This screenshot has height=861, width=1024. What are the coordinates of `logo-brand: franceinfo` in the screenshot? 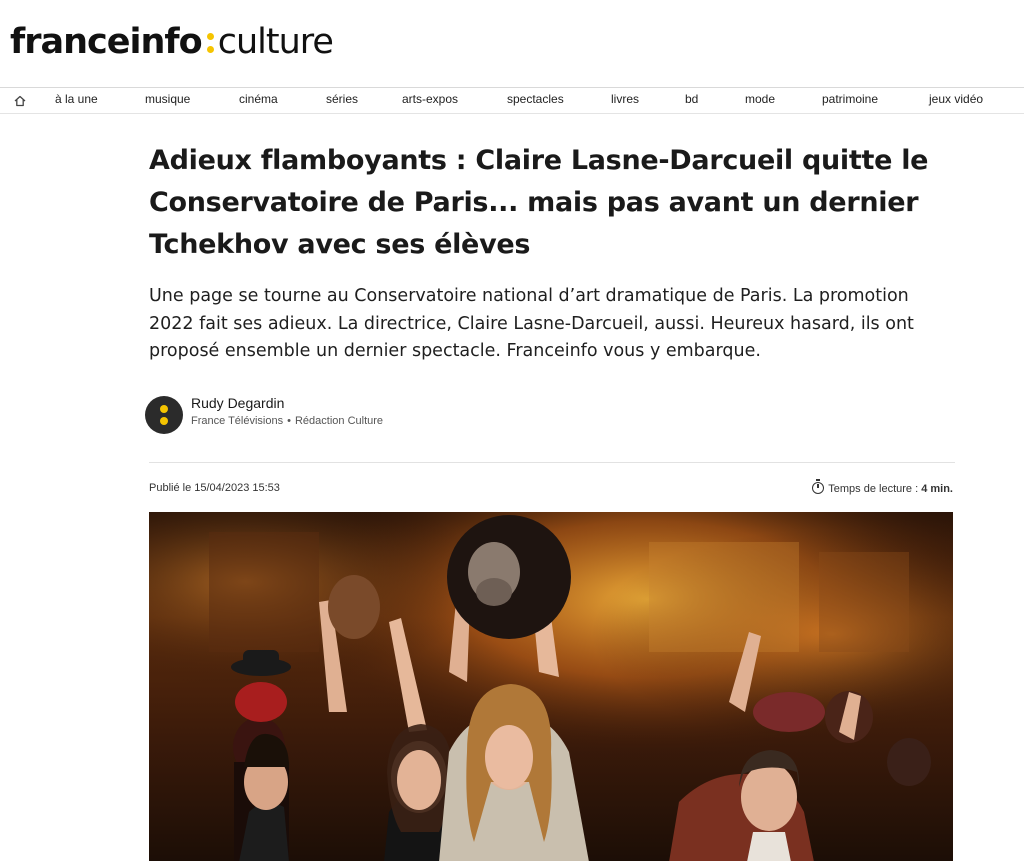 It's located at (106, 42).